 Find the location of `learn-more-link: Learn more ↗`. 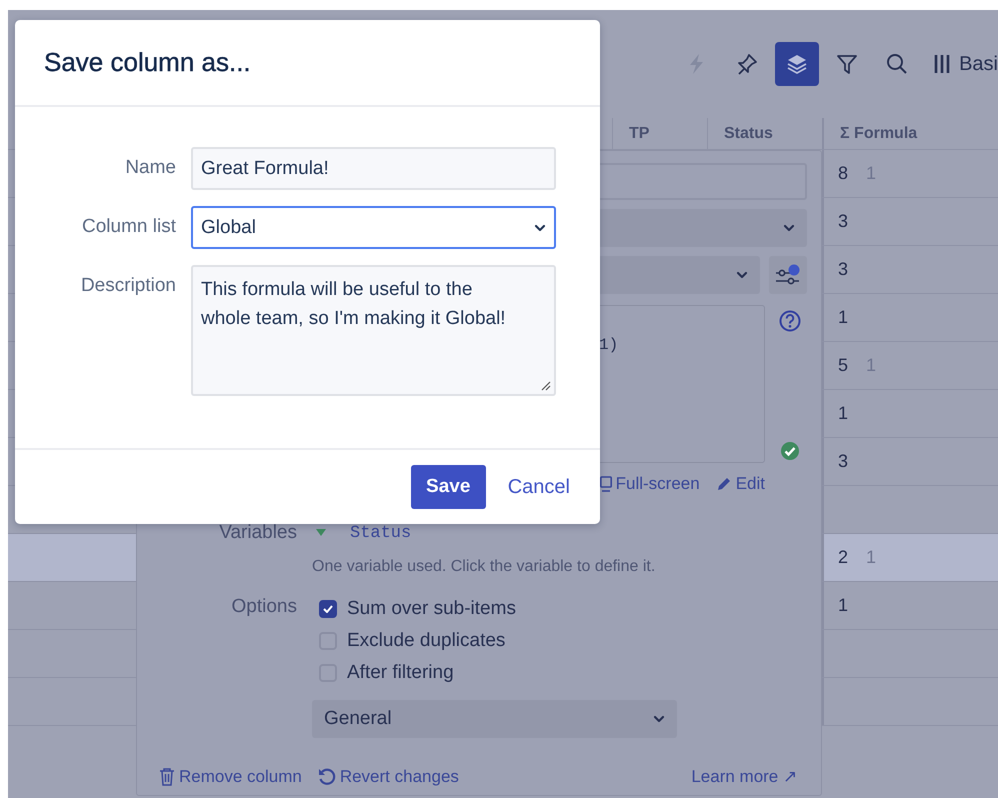

learn-more-link: Learn more ↗ is located at coordinates (744, 776).